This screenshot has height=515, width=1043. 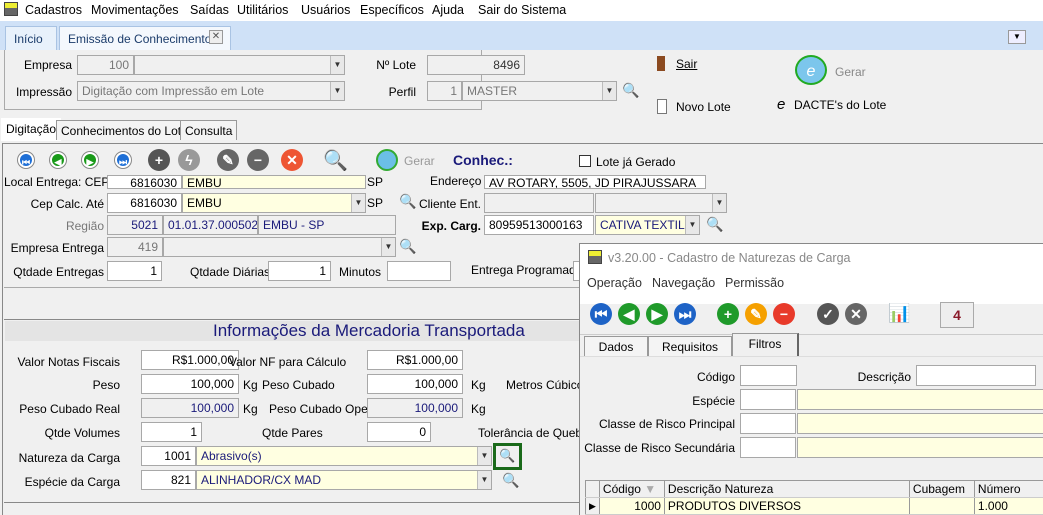 What do you see at coordinates (787, 506) in the screenshot?
I see `cell-descricao: PRODUTOS DIVERSOS` at bounding box center [787, 506].